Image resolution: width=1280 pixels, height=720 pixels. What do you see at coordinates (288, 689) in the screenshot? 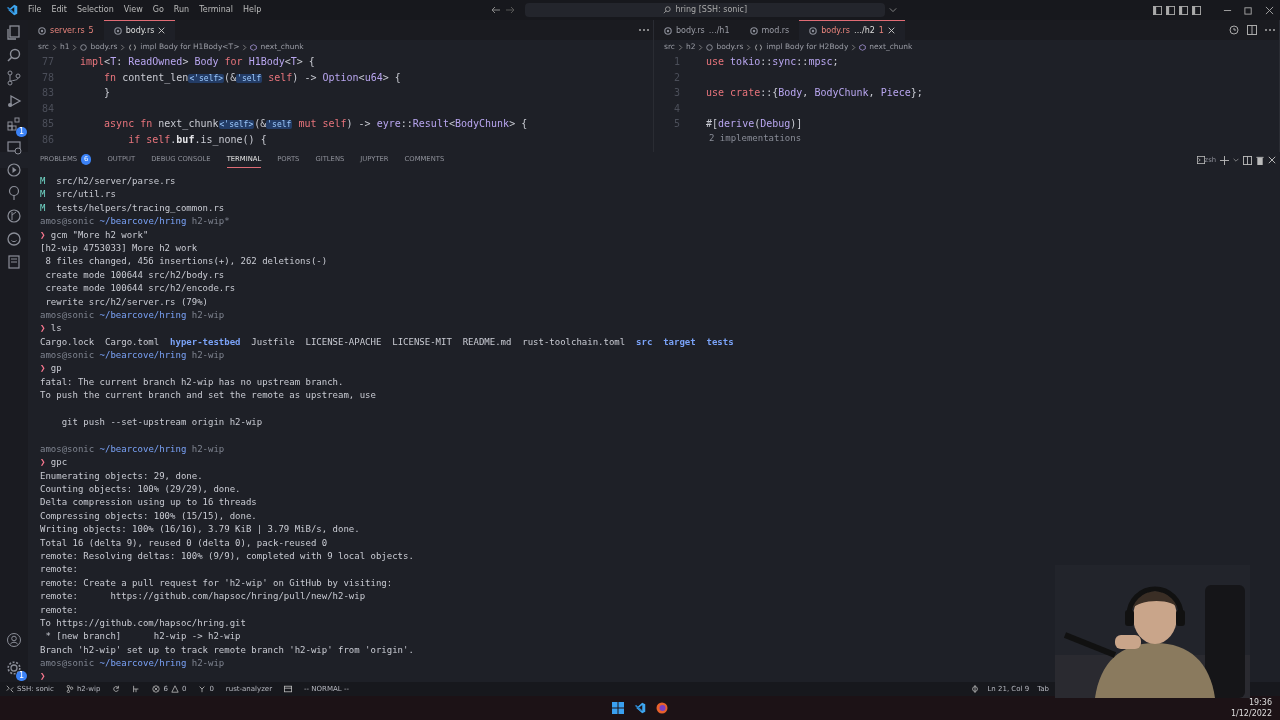
I see `window-icon` at bounding box center [288, 689].